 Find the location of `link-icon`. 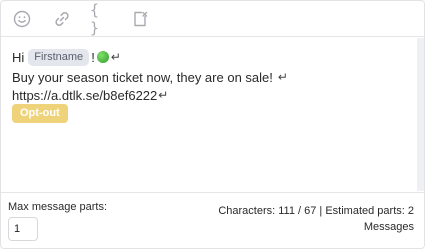

link-icon is located at coordinates (62, 19).